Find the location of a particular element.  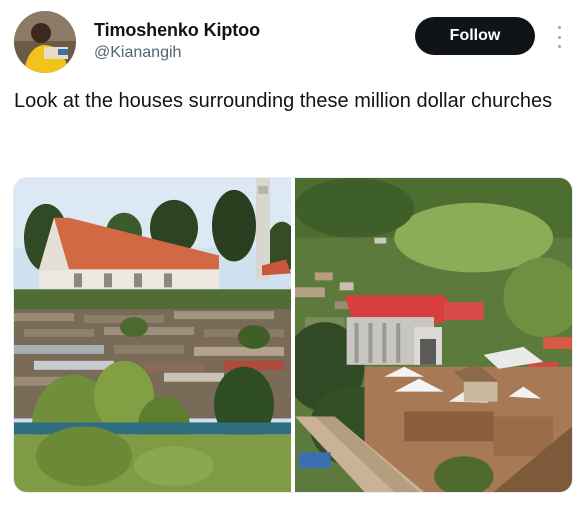

author-display-name: Timoshenko Kiptoo is located at coordinates (177, 30).